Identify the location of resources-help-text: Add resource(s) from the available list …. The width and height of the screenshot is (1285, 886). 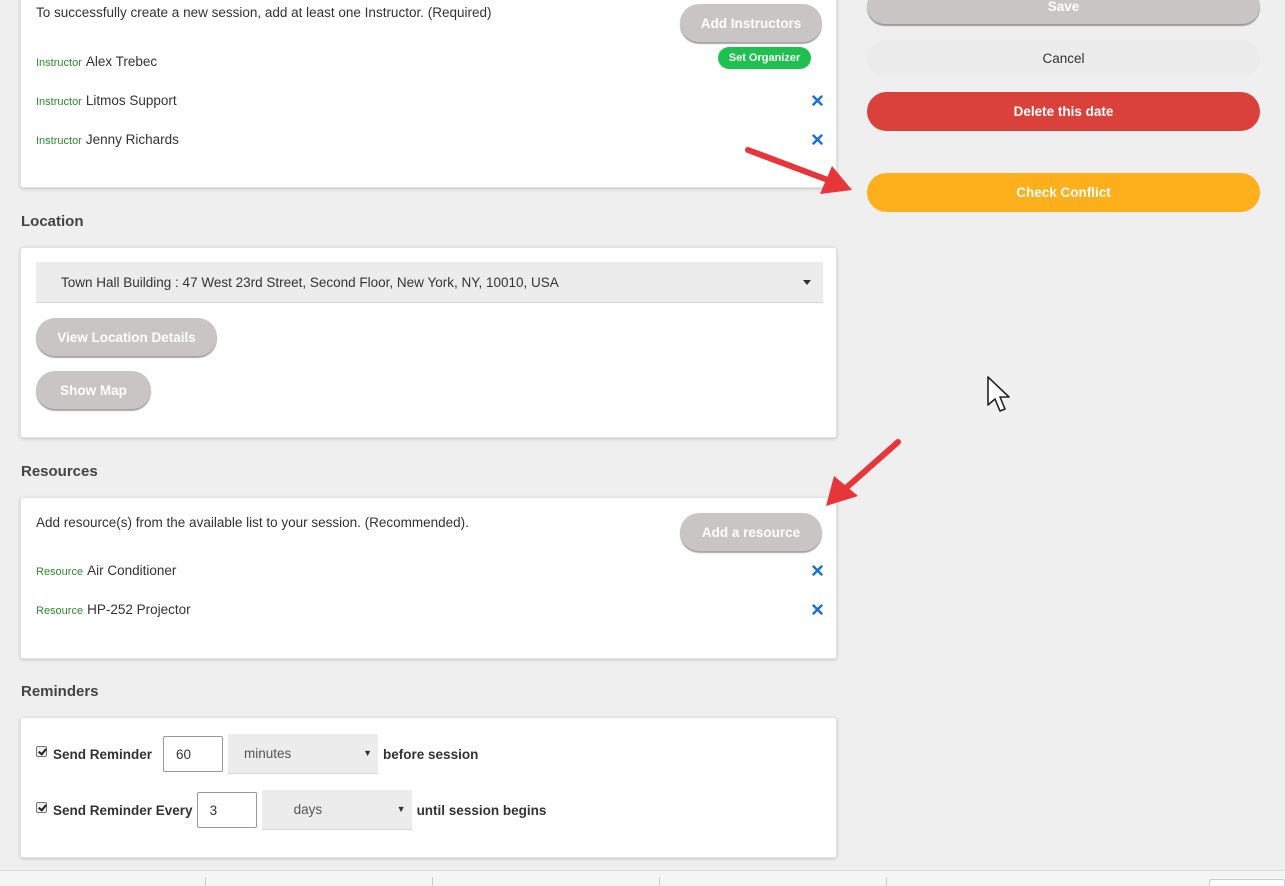
(252, 522).